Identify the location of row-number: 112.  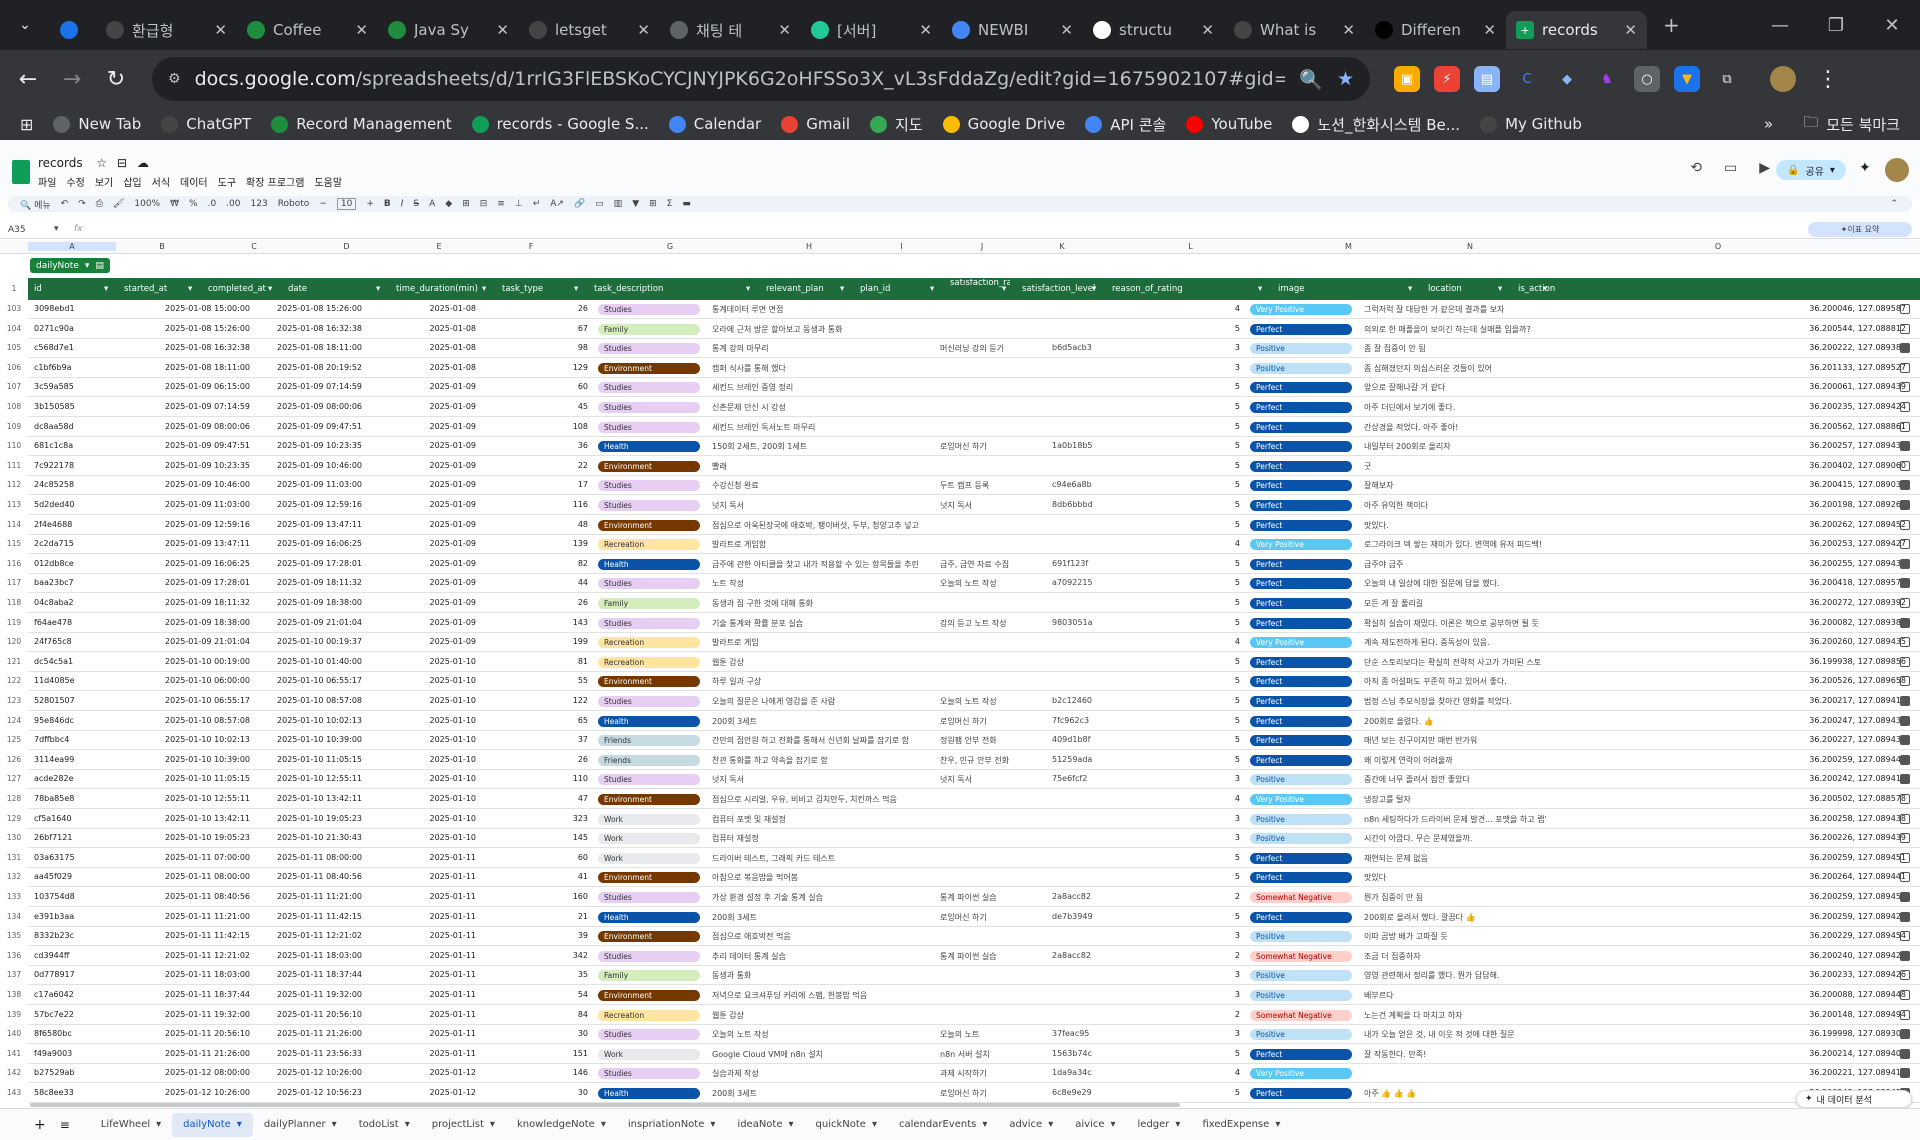
(14, 484).